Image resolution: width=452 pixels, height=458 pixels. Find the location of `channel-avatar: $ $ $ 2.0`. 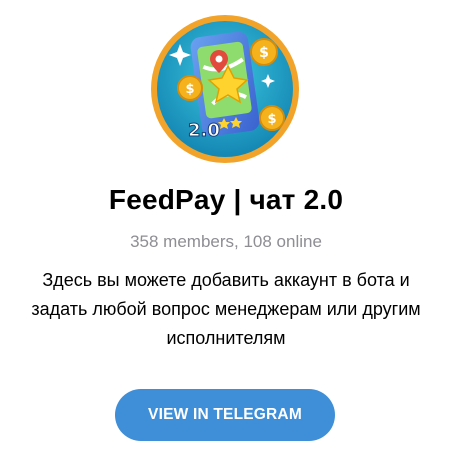

channel-avatar: $ $ $ 2.0 is located at coordinates (225, 89).